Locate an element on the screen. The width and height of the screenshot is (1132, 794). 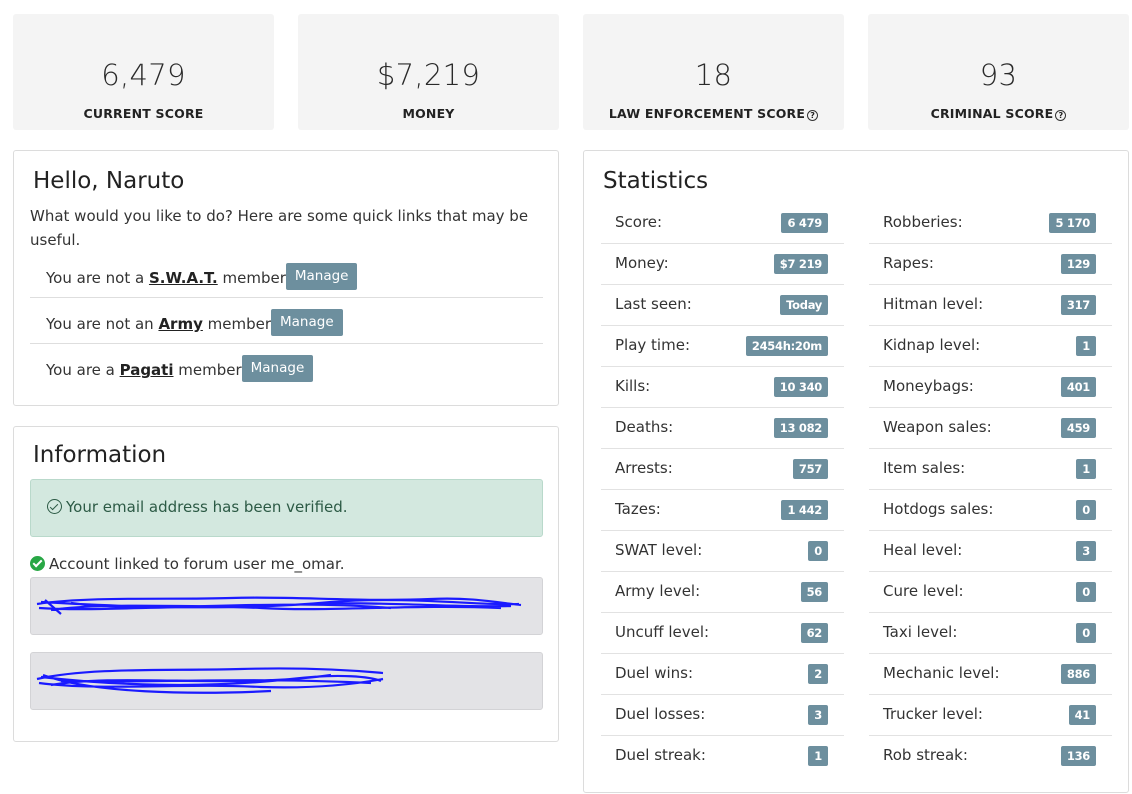
stat-row: Duel losses: 3 is located at coordinates (722, 715).